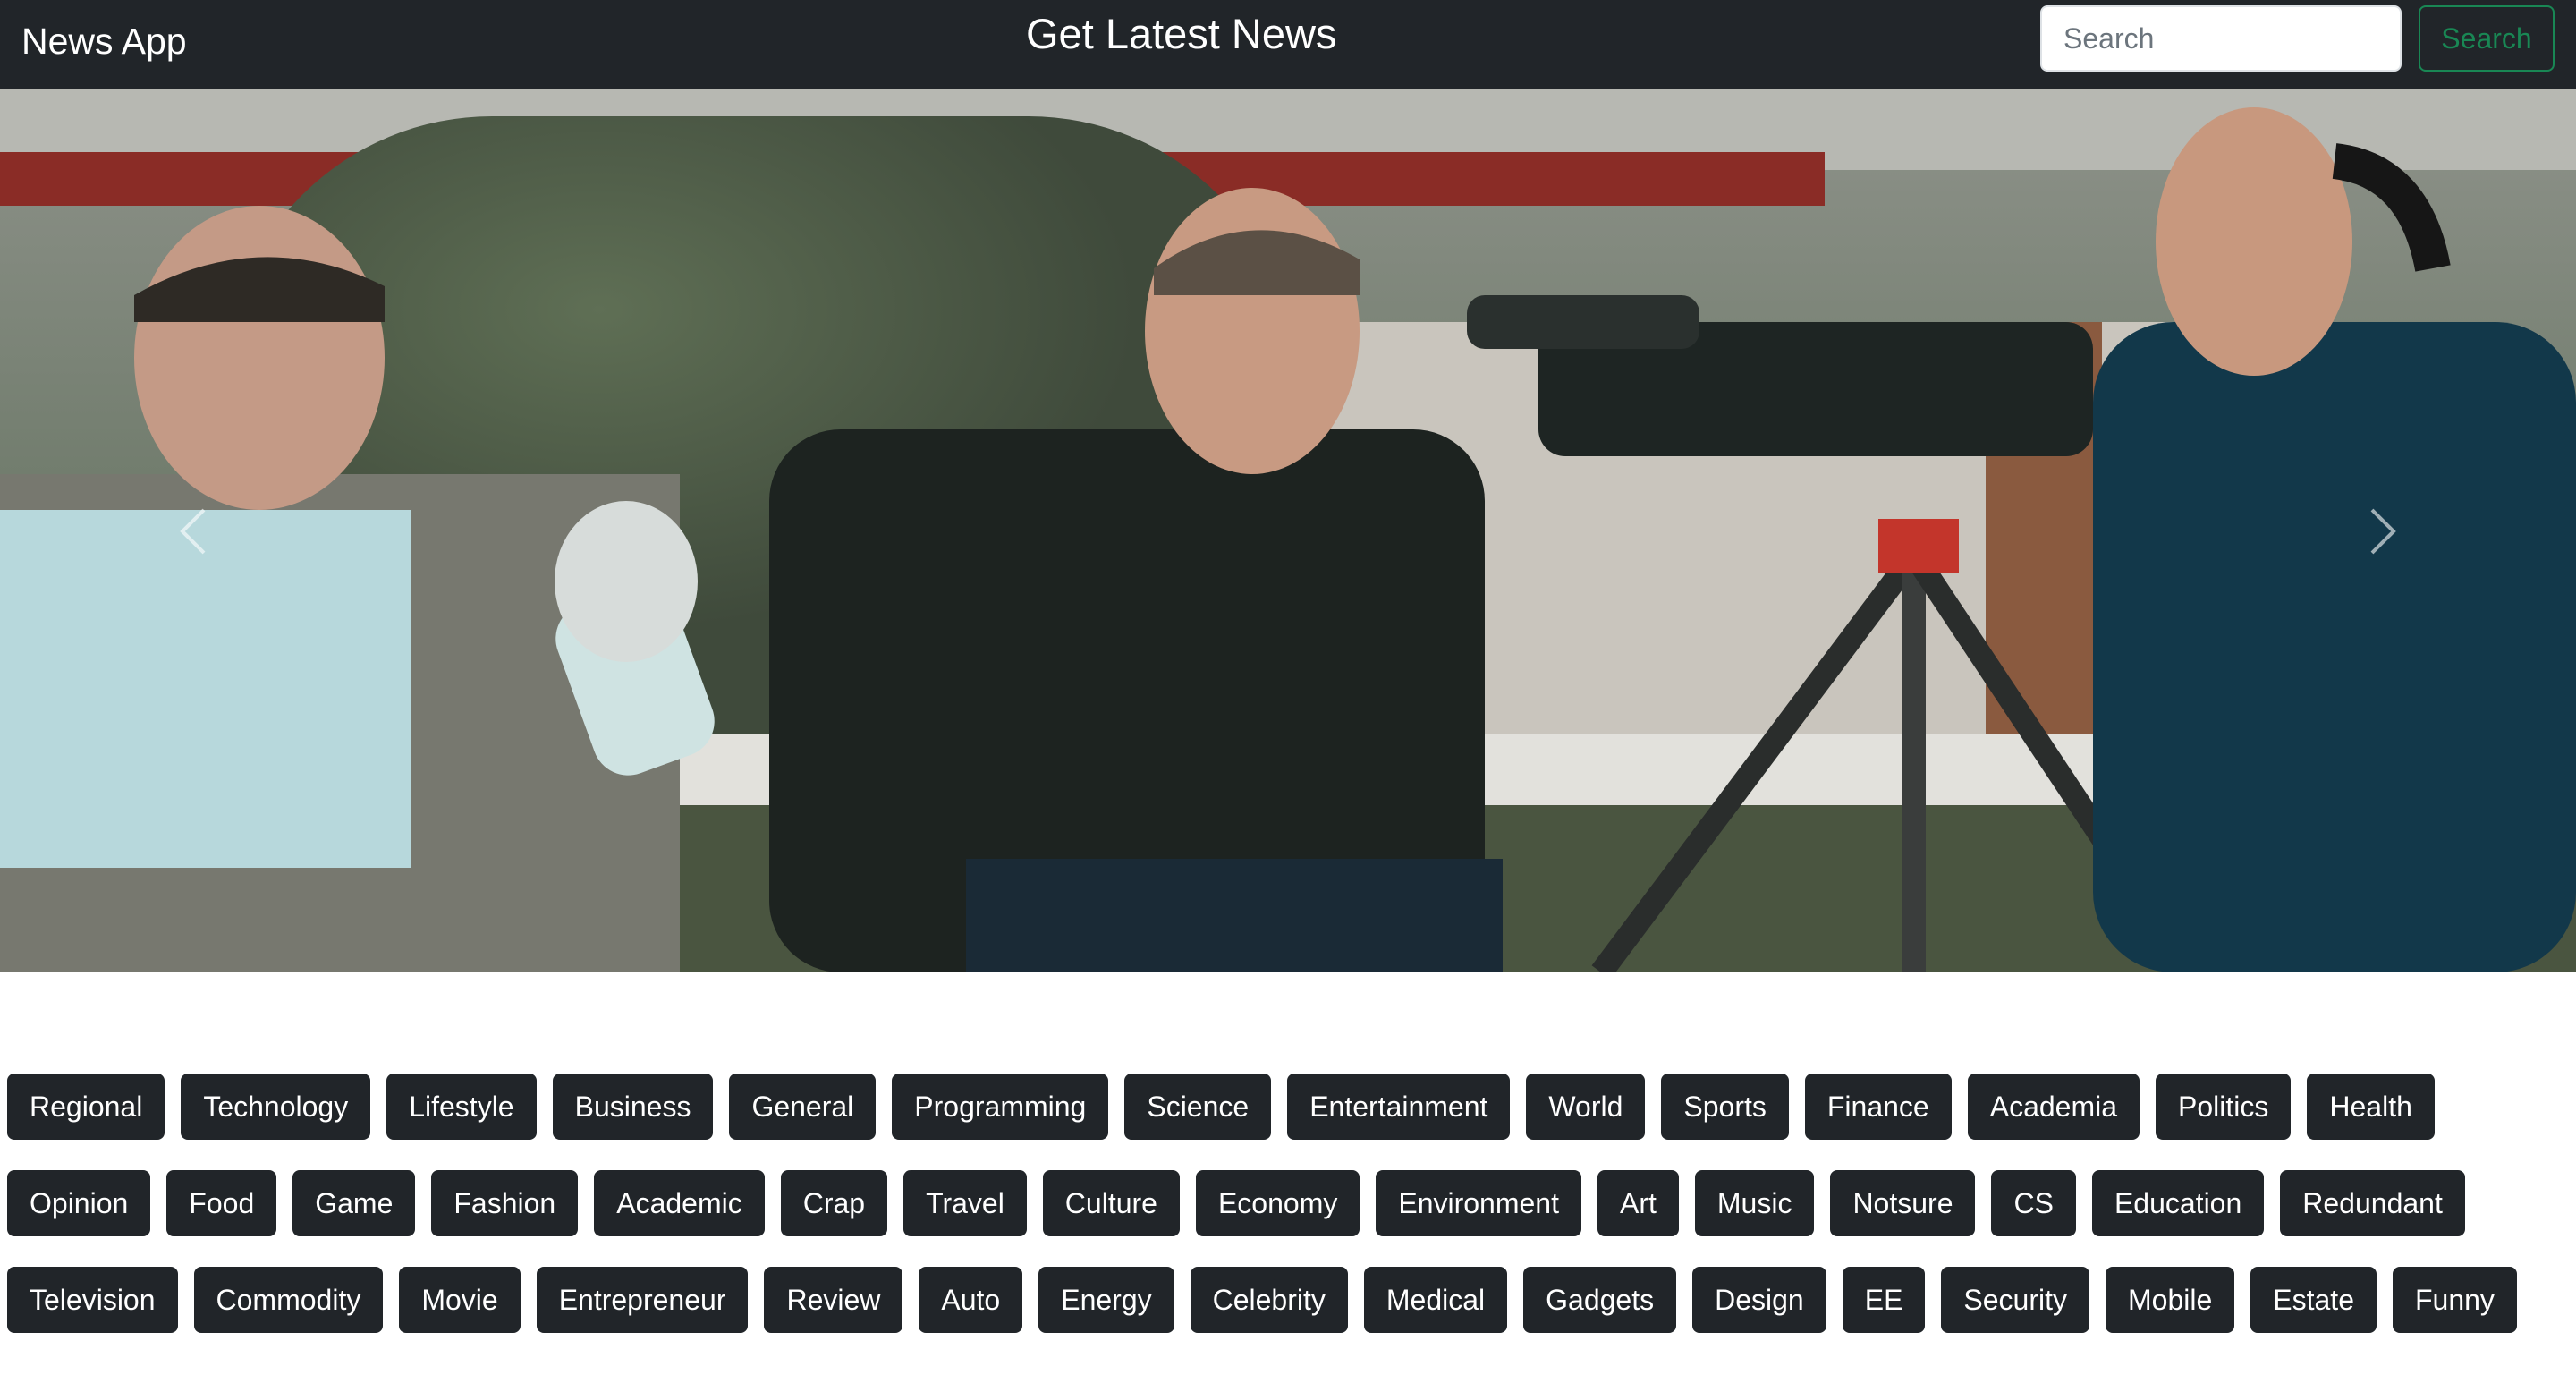 The width and height of the screenshot is (2576, 1392). I want to click on category-button: Celebrity, so click(1269, 1300).